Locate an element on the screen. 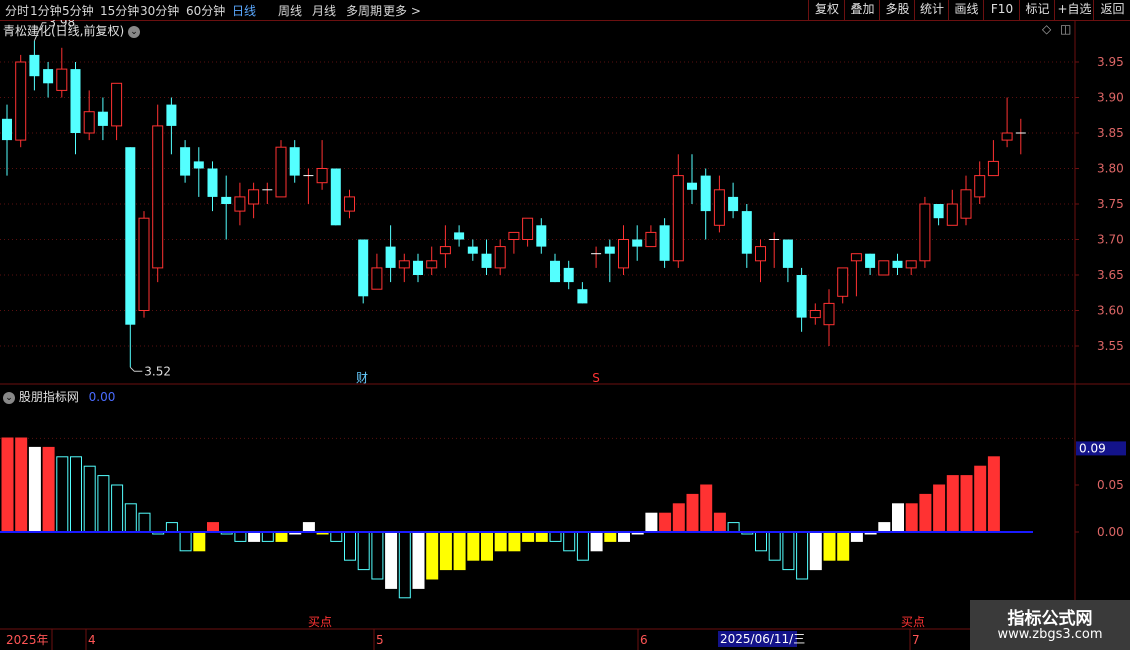 This screenshot has height=650, width=1130. diamond-icon: ◇ is located at coordinates (1046, 29).